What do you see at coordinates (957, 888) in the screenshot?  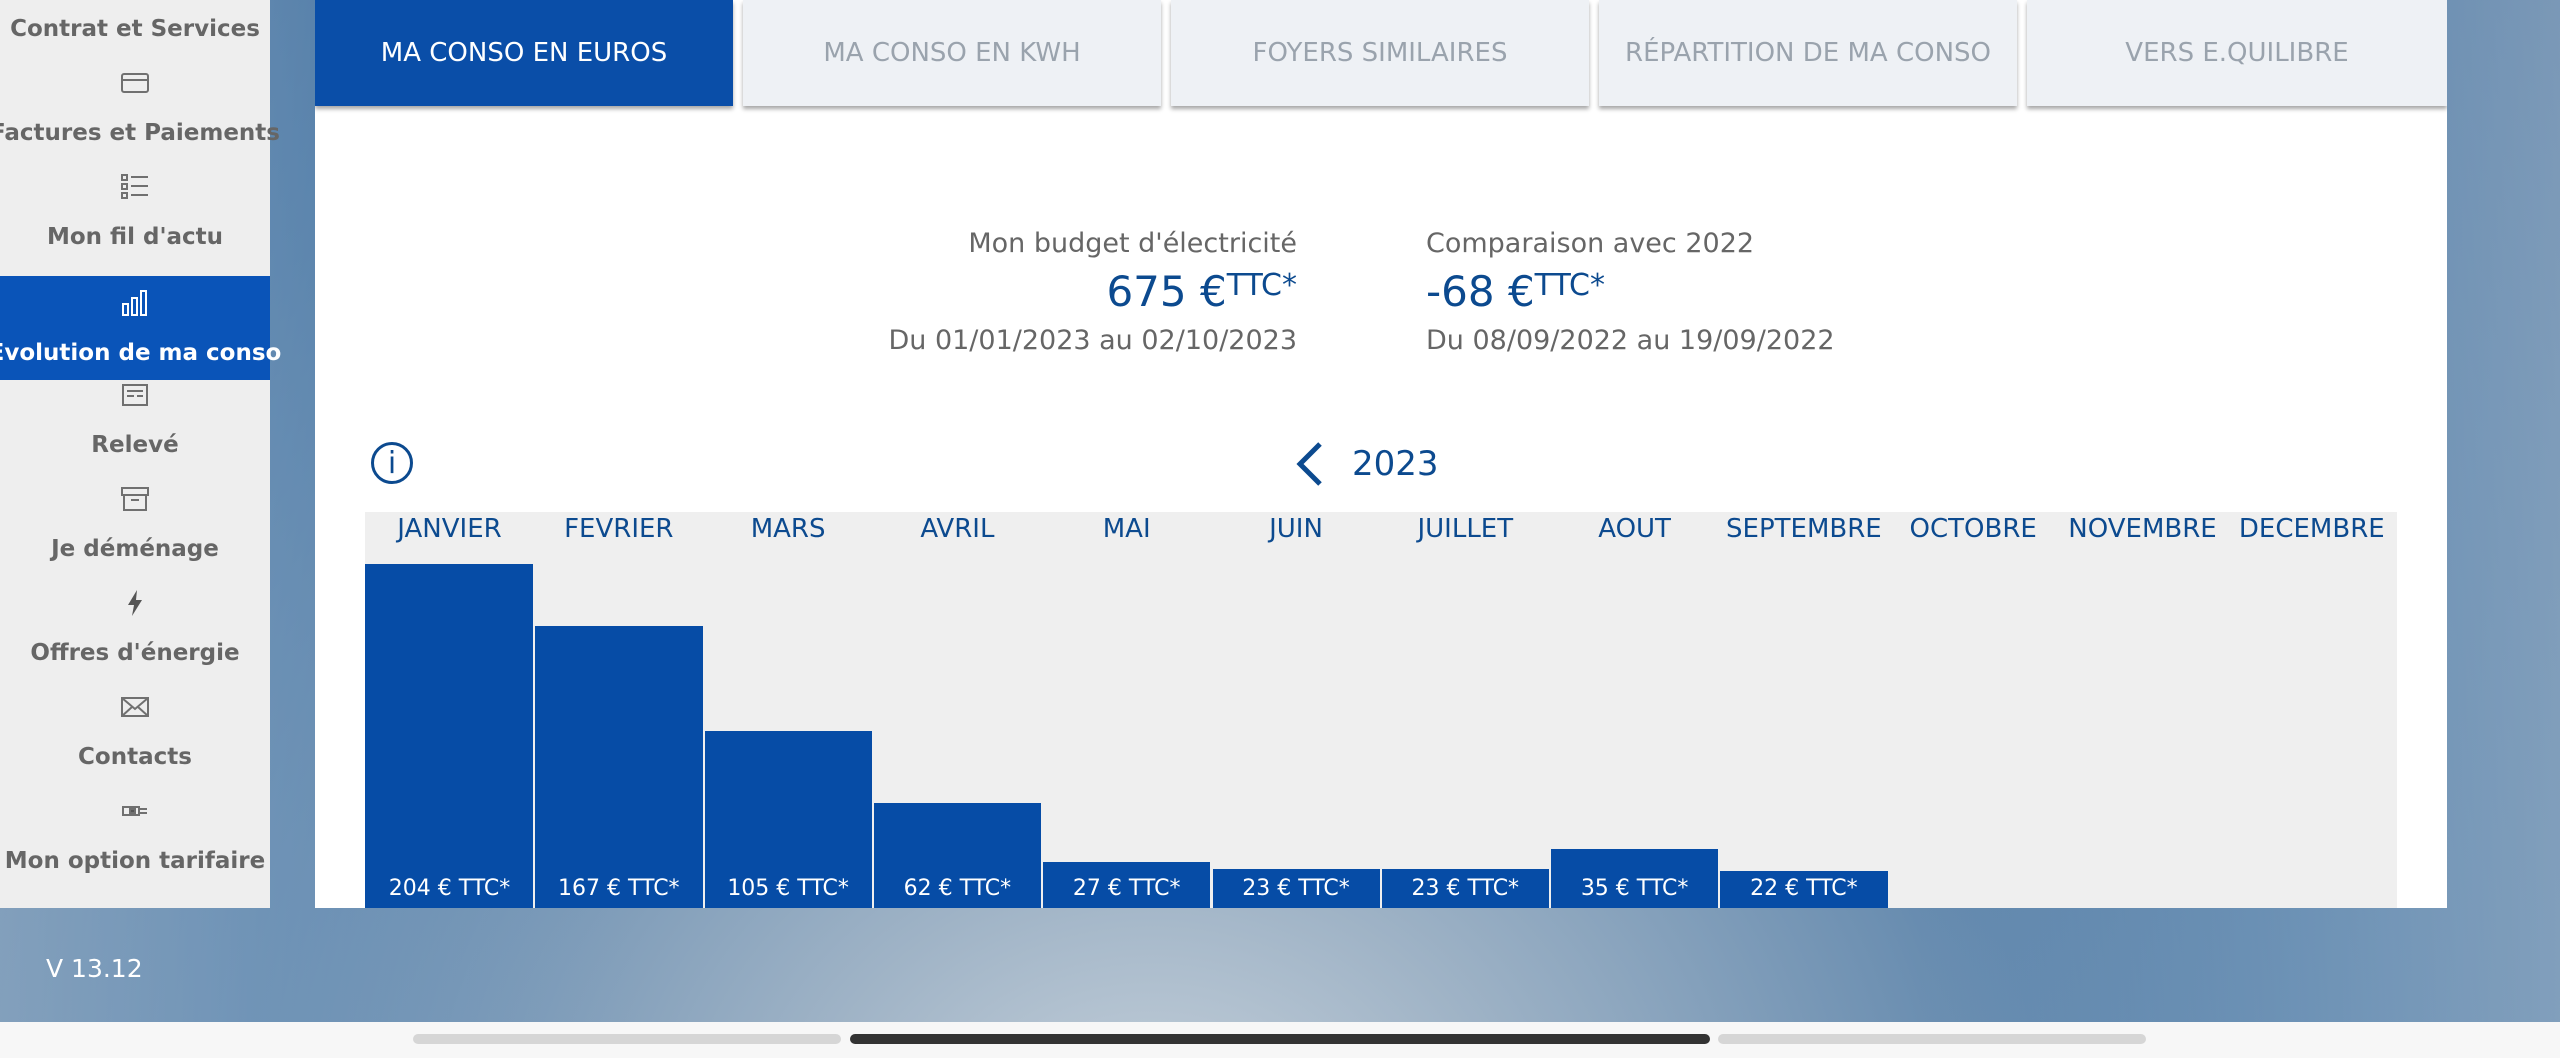 I see `bar-value-label: 62 € TTC*` at bounding box center [957, 888].